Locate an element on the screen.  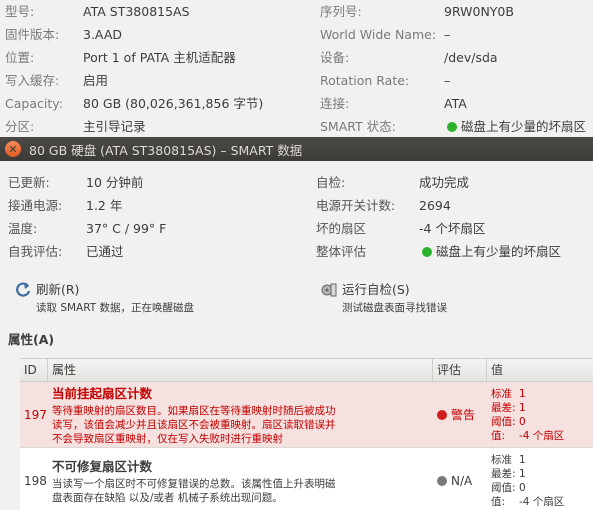
firmware-value: 3.AAD is located at coordinates (103, 34).